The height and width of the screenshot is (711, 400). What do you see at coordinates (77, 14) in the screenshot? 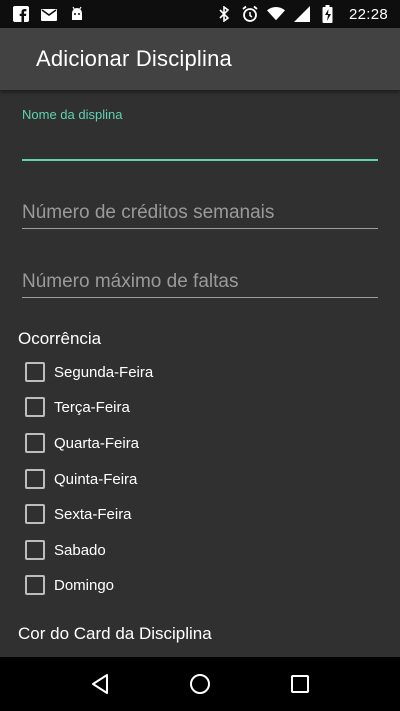
I see `android-icon` at bounding box center [77, 14].